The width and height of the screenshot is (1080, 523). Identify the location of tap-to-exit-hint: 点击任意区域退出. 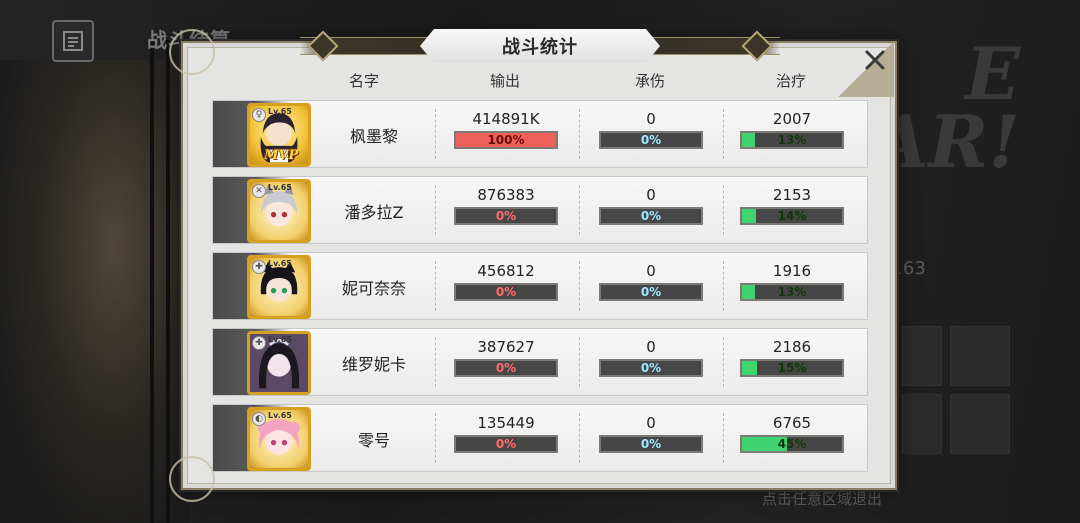
(822, 498).